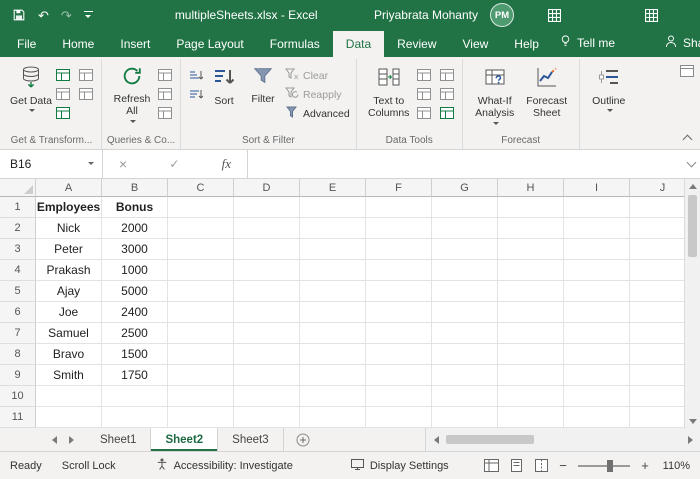  What do you see at coordinates (201, 375) in the screenshot?
I see `cell-C9` at bounding box center [201, 375].